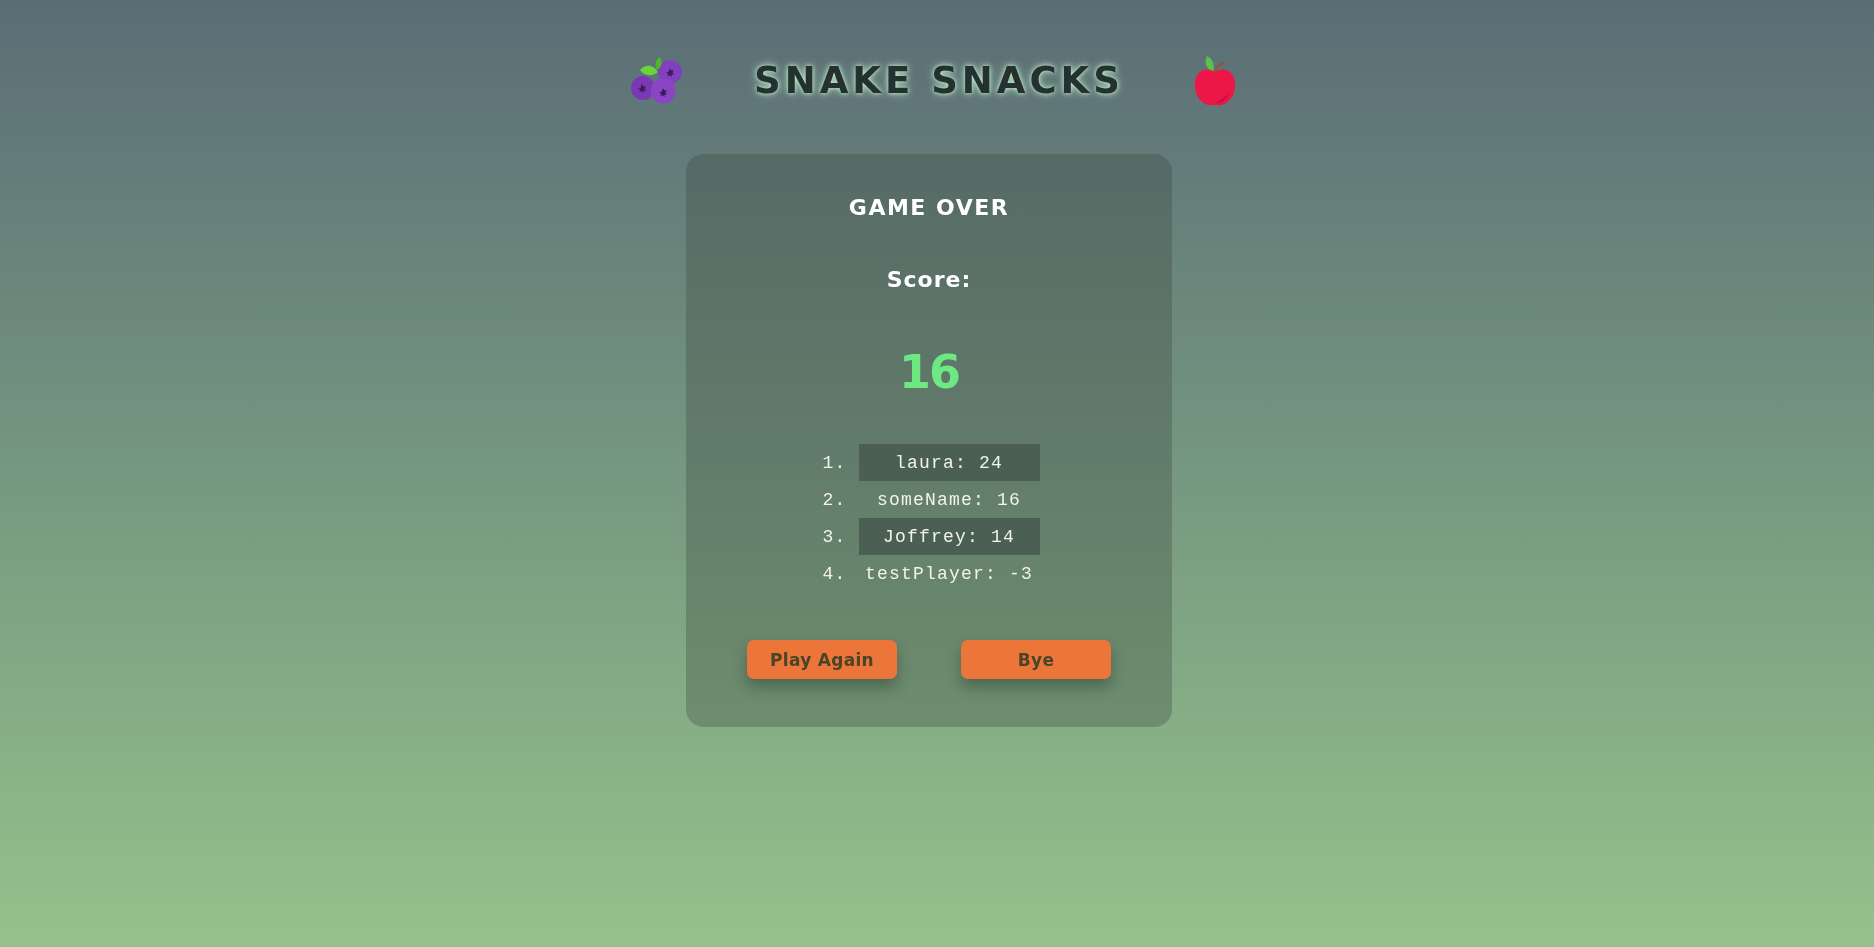 The height and width of the screenshot is (947, 1874). I want to click on action-button: Bye, so click(1036, 659).